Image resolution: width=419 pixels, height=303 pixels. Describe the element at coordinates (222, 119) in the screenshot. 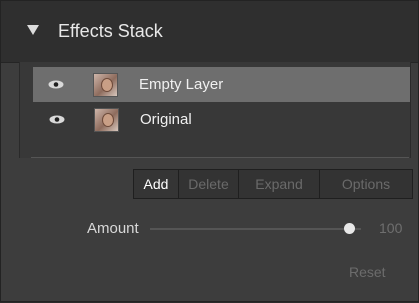

I see `layer-row-original: Original` at that location.